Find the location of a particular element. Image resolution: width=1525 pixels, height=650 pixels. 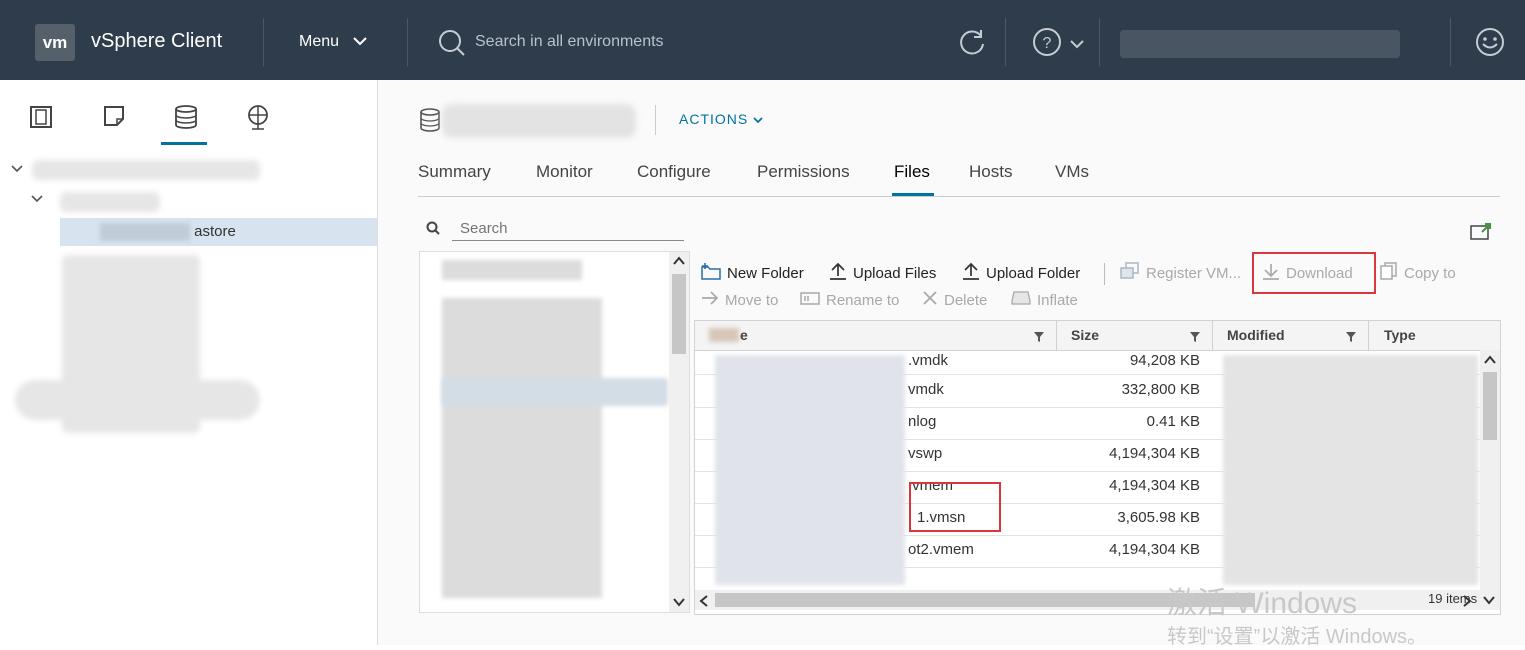

datastore-title-redacted is located at coordinates (539, 121).